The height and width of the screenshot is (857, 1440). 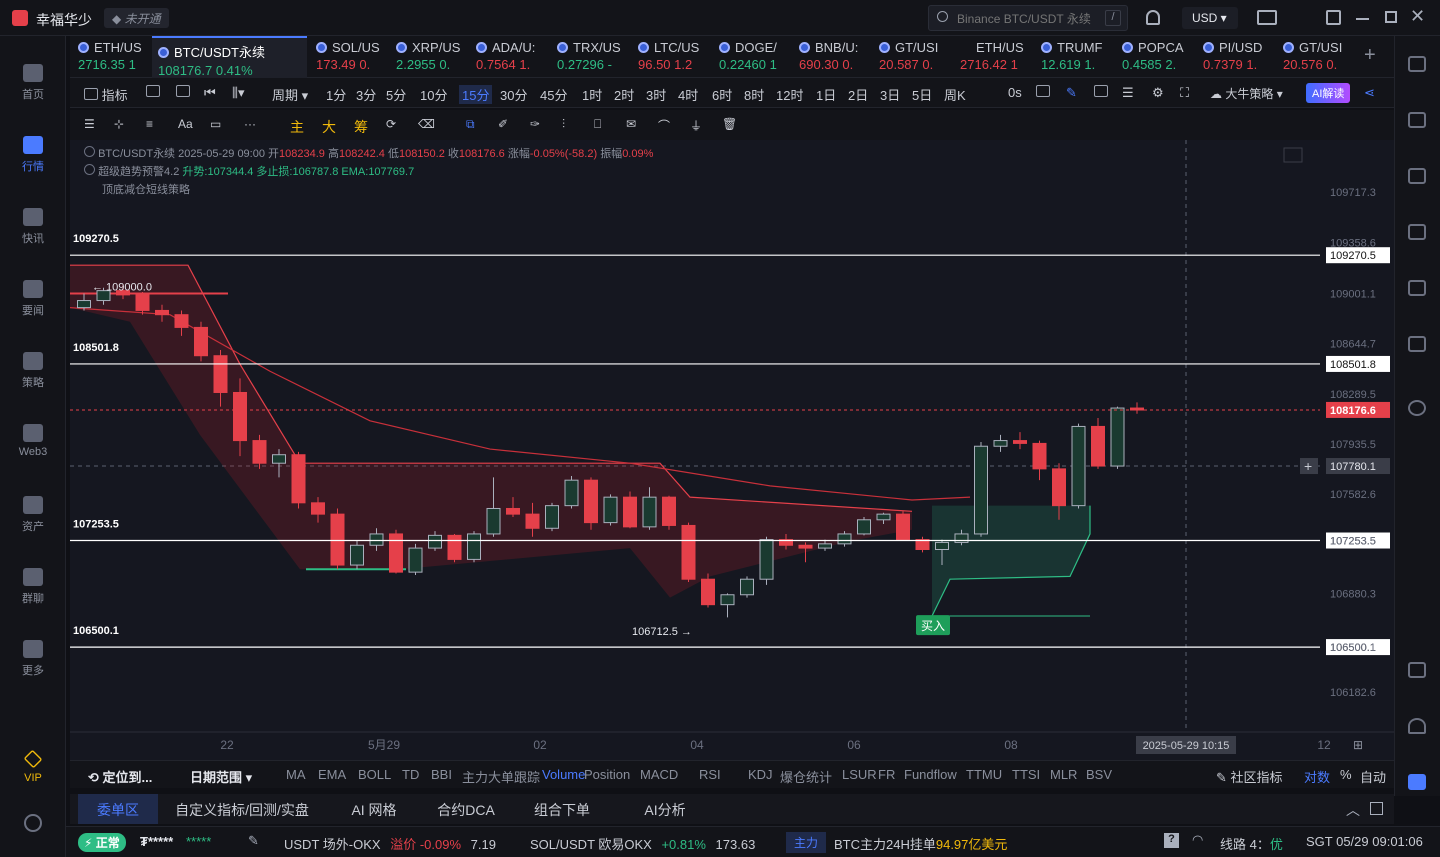 I want to click on indicator-option: BBI, so click(x=441, y=774).